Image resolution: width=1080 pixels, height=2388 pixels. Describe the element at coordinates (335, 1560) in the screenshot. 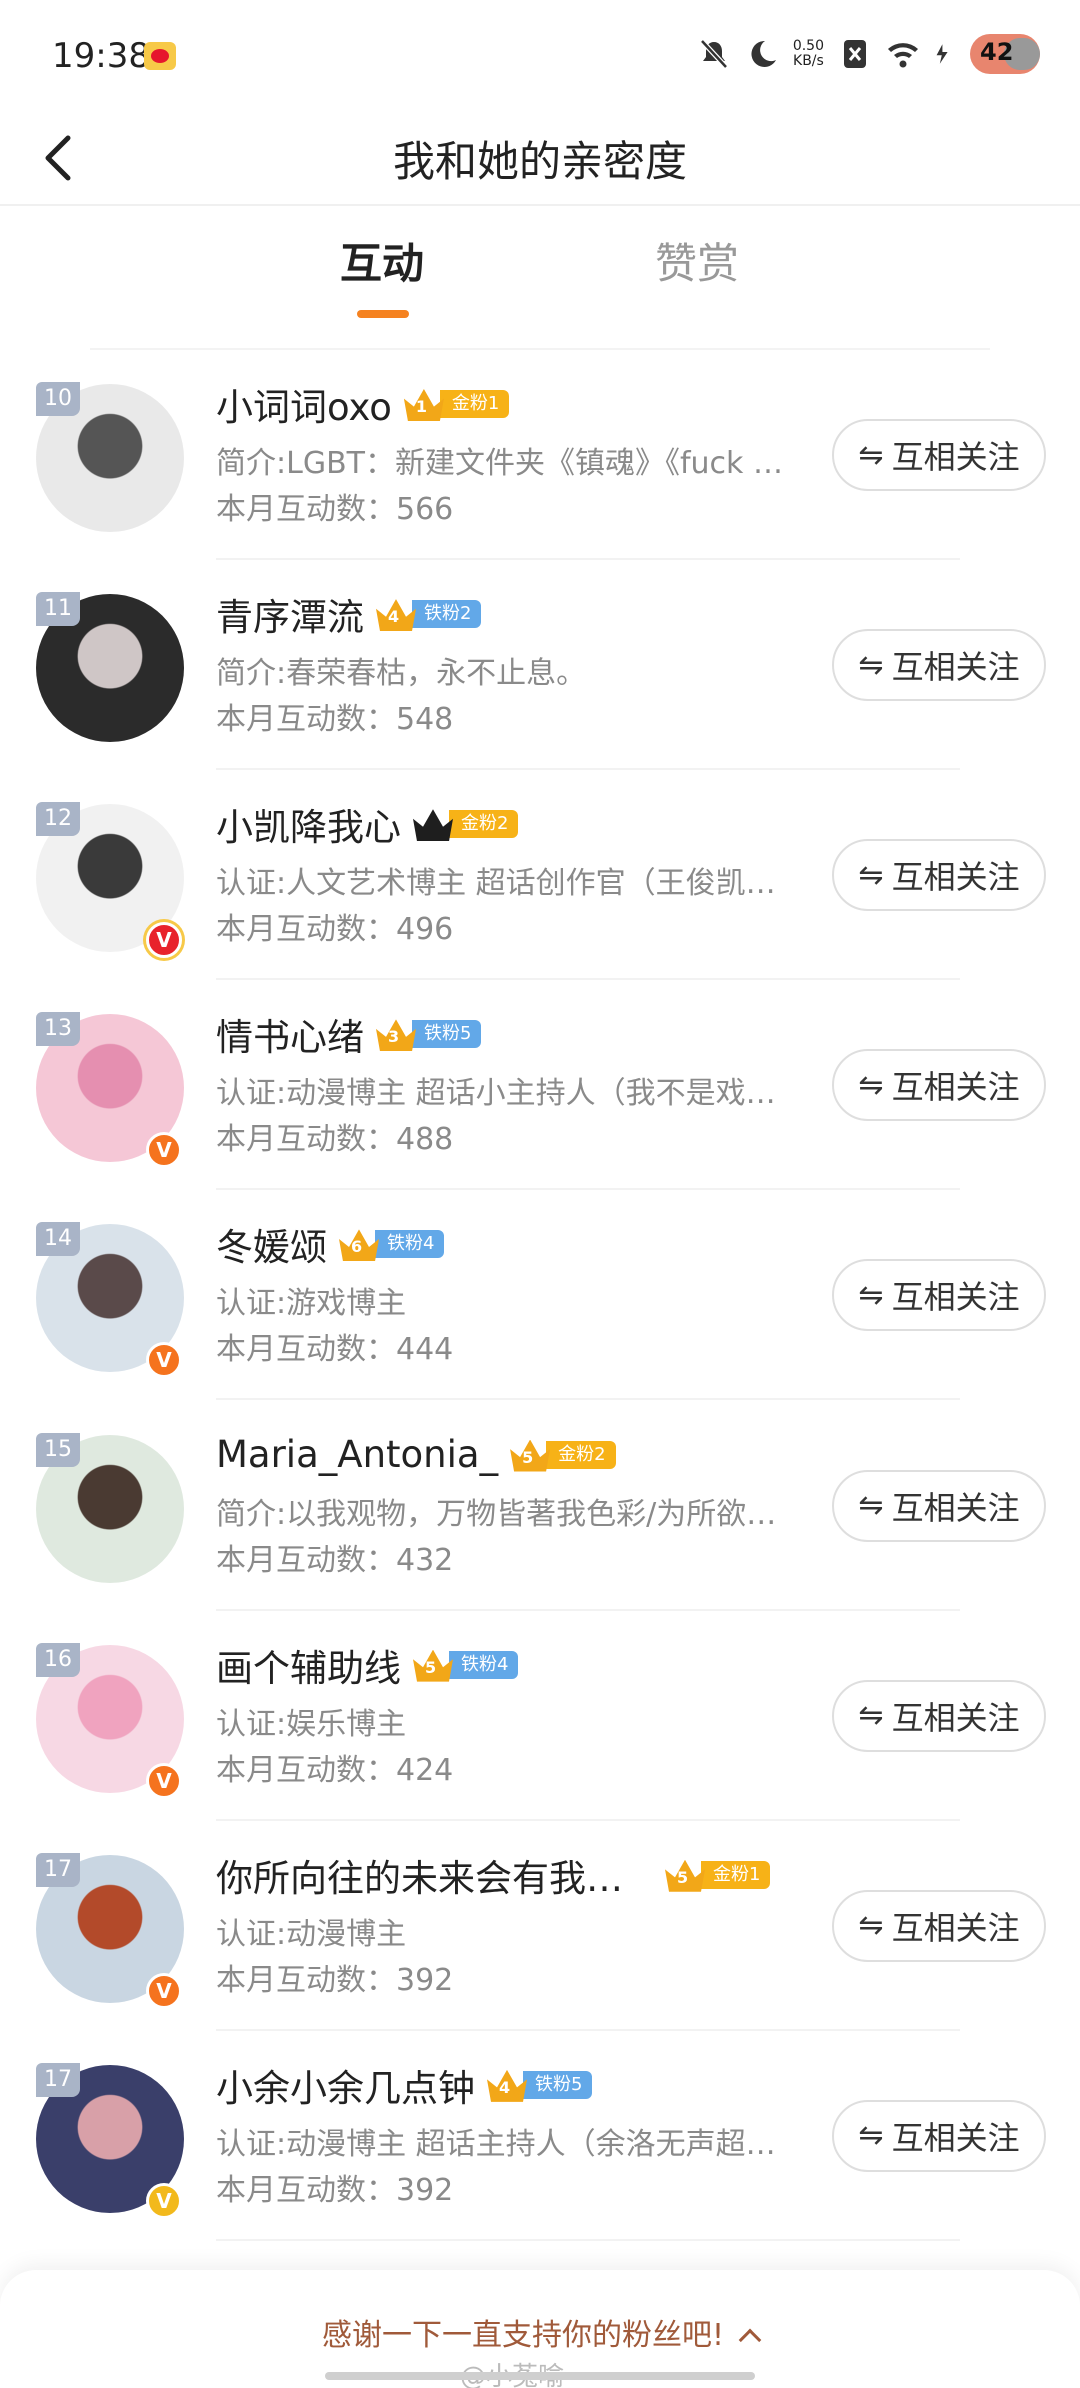

I see `interaction-count: 本月互动数：432` at that location.